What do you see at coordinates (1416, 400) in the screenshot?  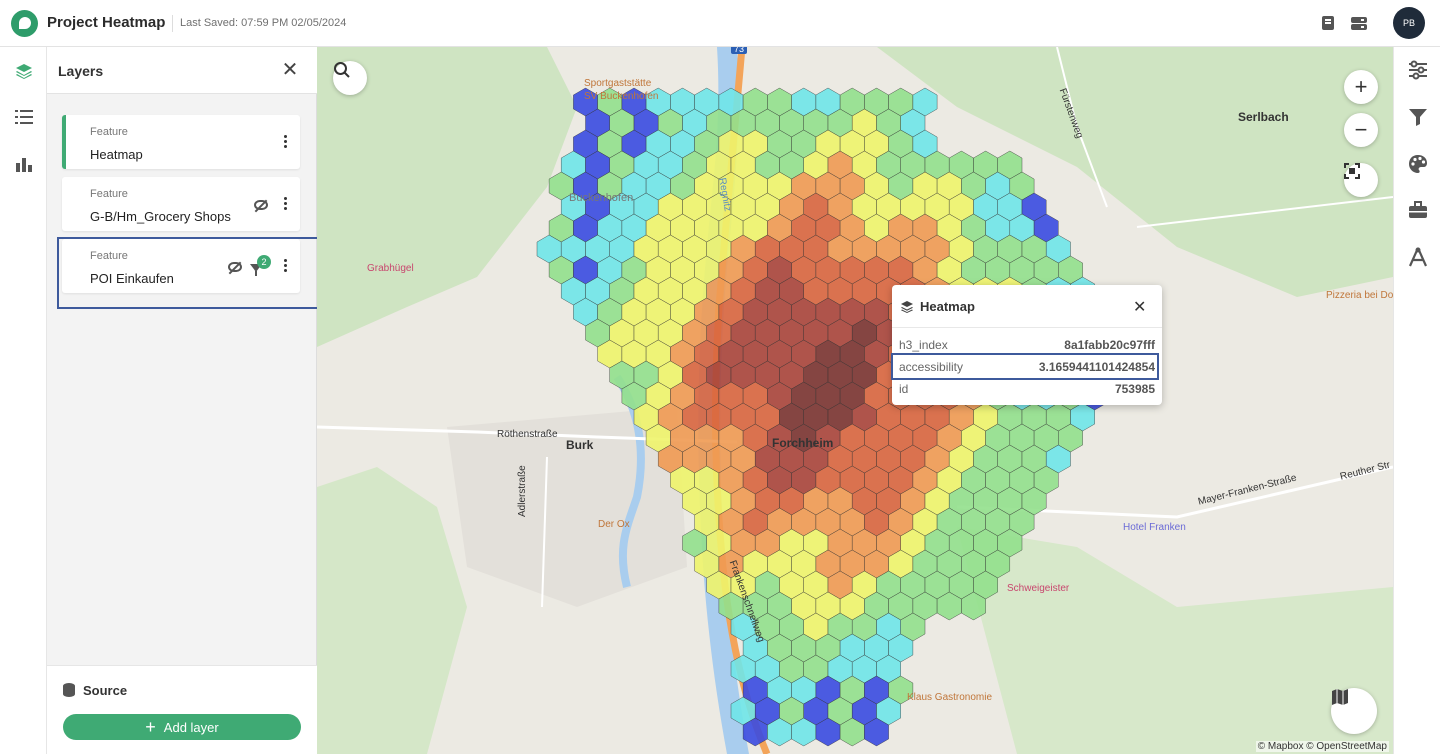 I see `right-toolbar` at bounding box center [1416, 400].